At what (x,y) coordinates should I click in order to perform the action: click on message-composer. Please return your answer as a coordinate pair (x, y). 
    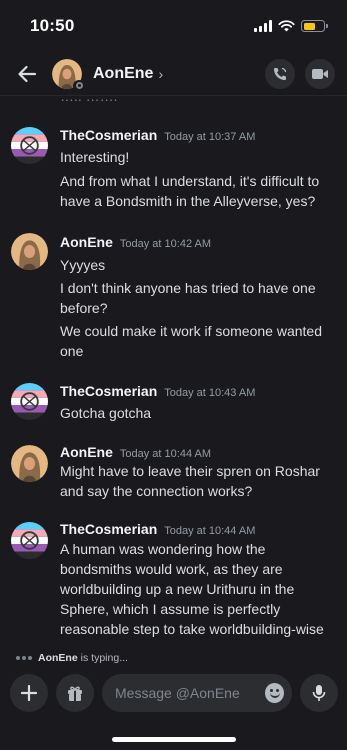
    Looking at the image, I should click on (173, 693).